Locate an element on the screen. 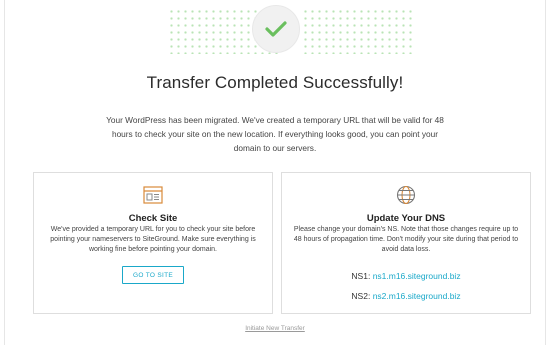 The height and width of the screenshot is (345, 550). success-check-icon is located at coordinates (276, 29).